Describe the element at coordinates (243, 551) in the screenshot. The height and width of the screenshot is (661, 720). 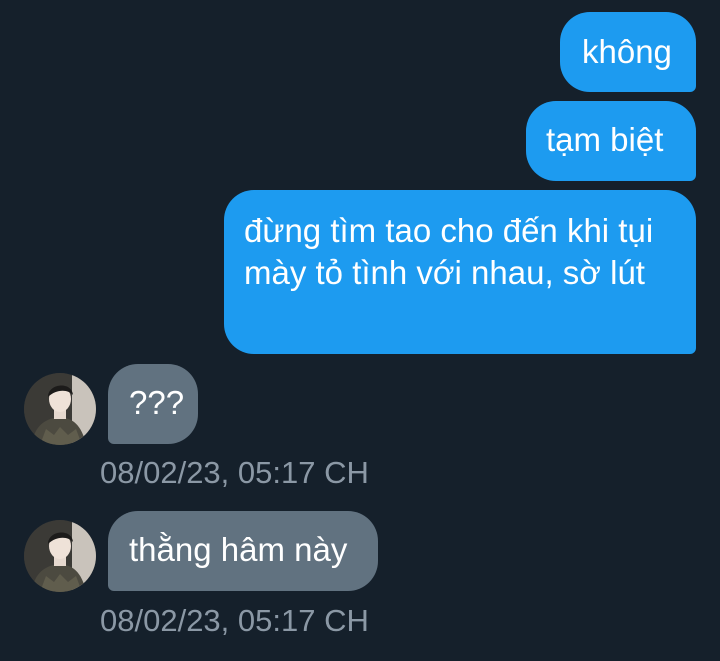
I see `received-message: thằng hâm này` at that location.